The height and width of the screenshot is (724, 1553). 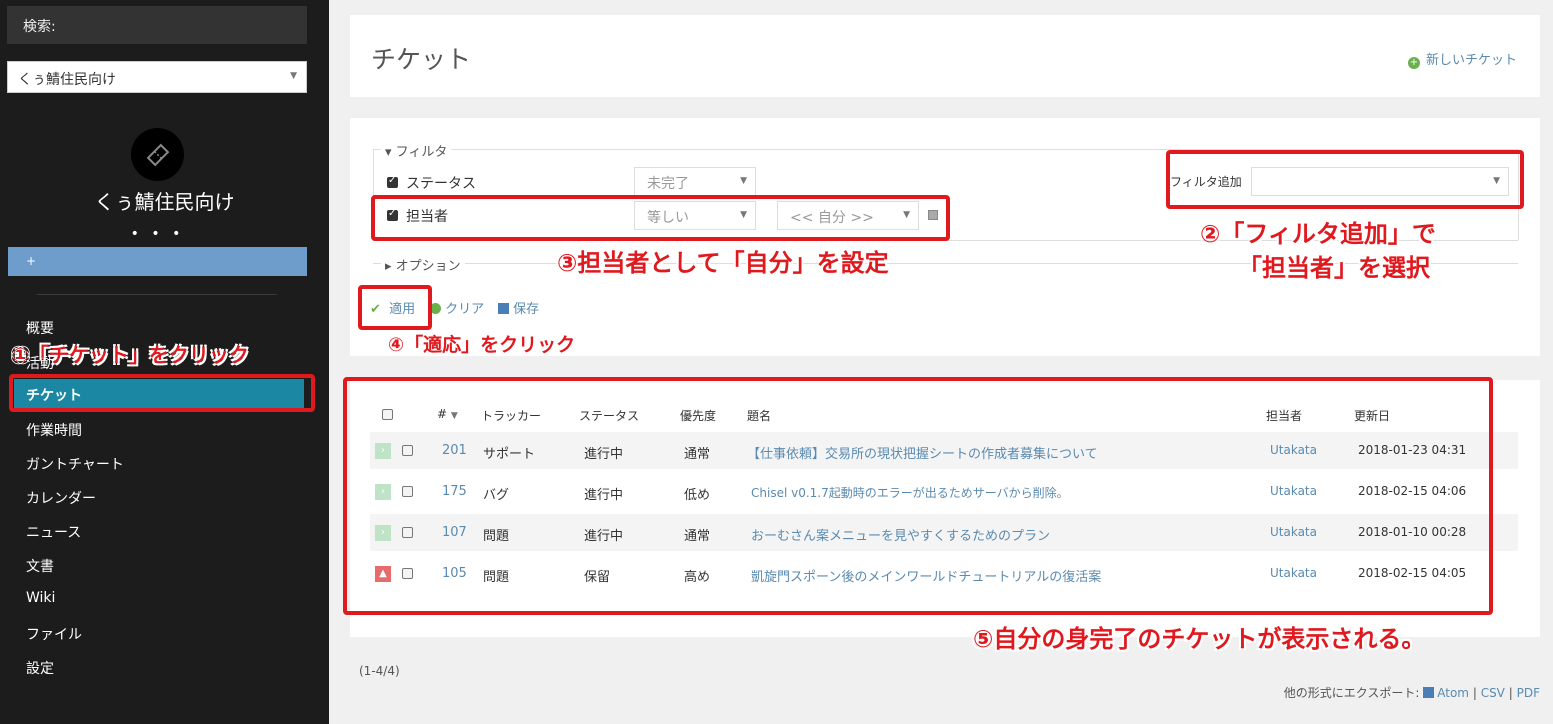 I want to click on filter-legend: ▾ フィルタ, so click(x=416, y=150).